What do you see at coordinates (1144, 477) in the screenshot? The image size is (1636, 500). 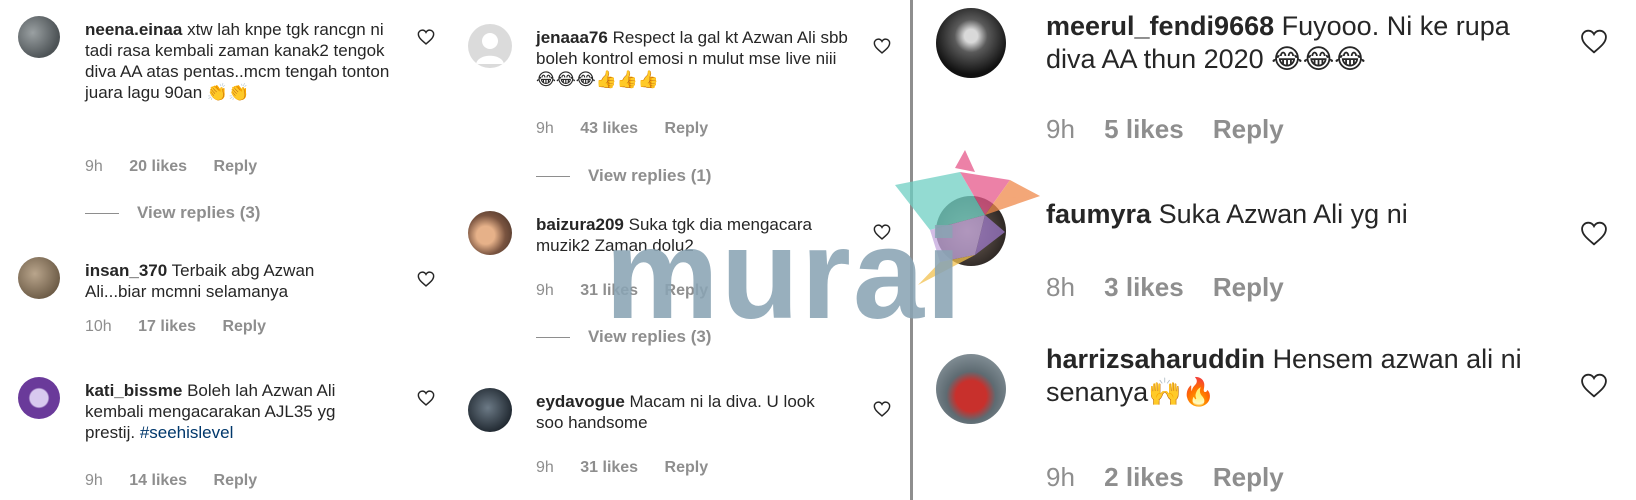 I see `likes-count: 2 likes` at bounding box center [1144, 477].